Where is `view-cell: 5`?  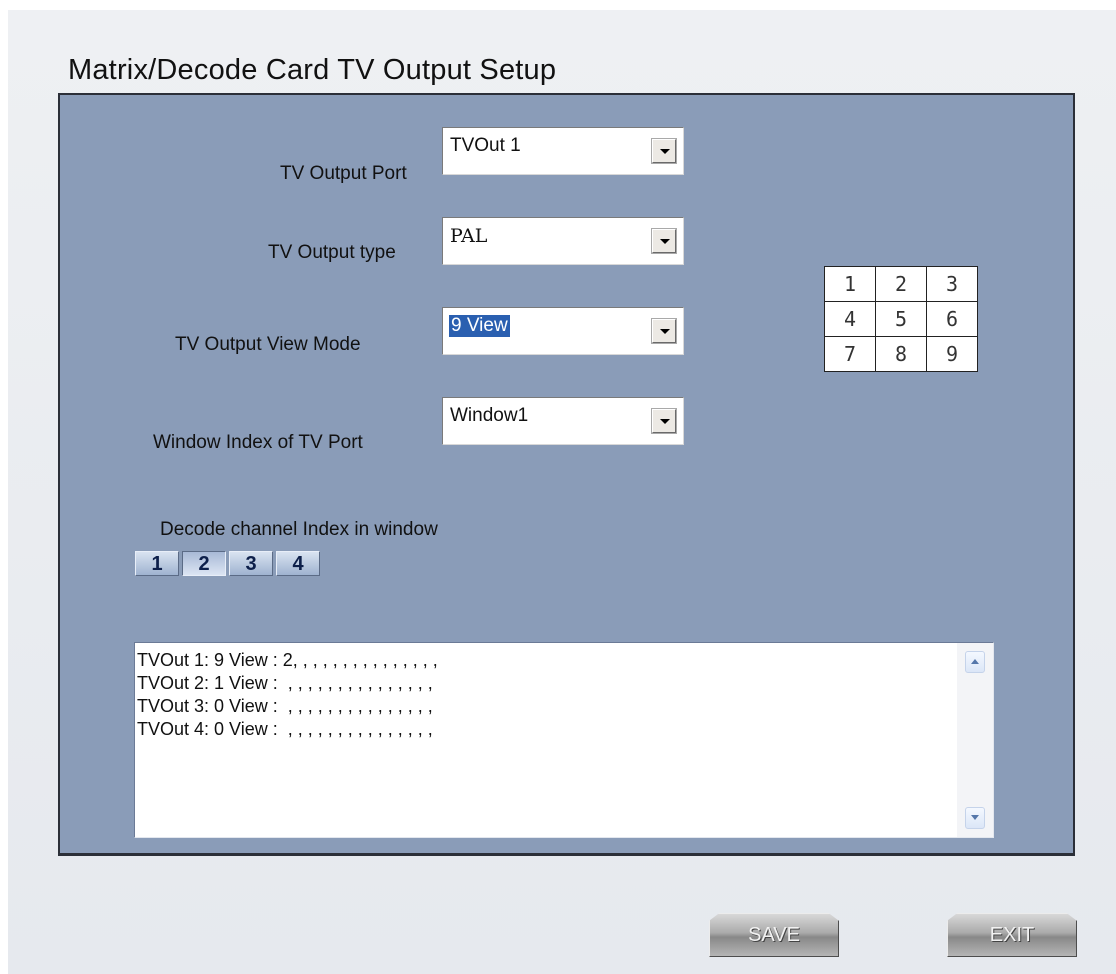 view-cell: 5 is located at coordinates (901, 319).